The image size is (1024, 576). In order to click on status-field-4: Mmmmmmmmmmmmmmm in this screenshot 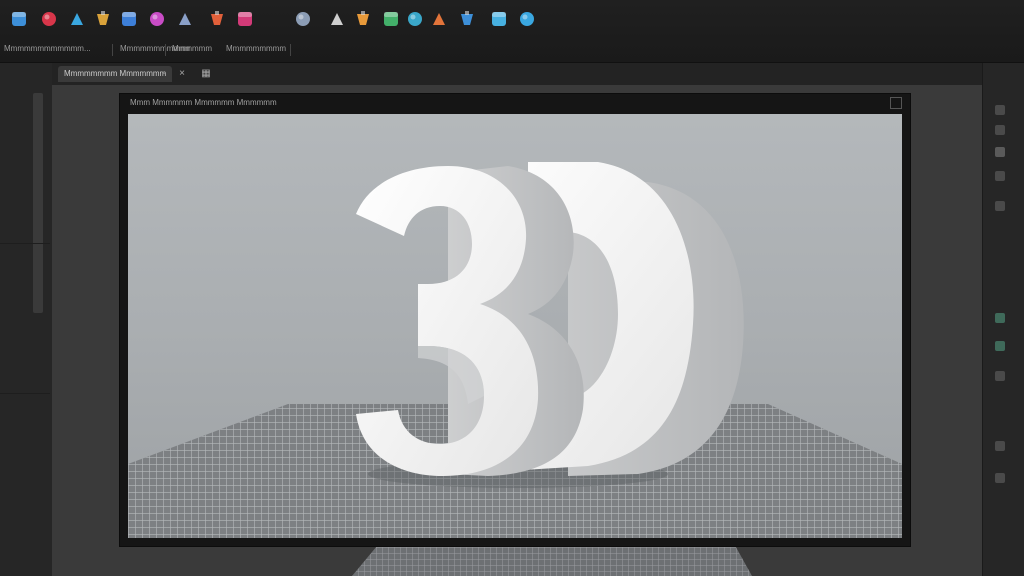, I will do `click(256, 48)`.